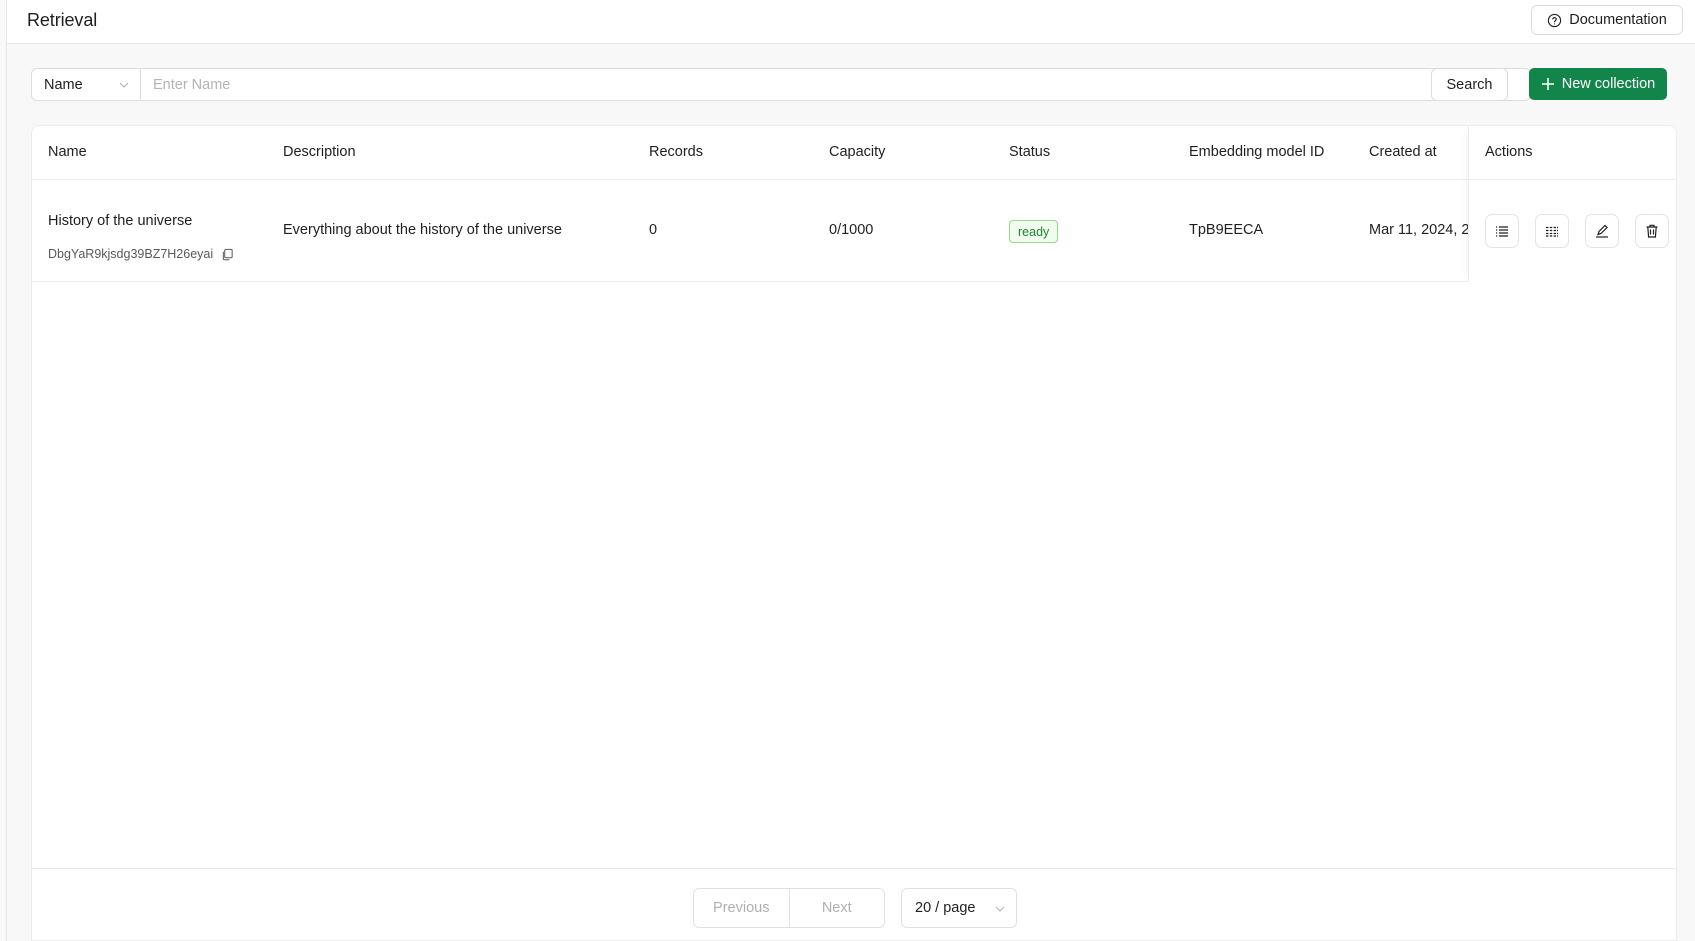 Image resolution: width=1695 pixels, height=941 pixels. What do you see at coordinates (854, 868) in the screenshot?
I see `pagination-divider` at bounding box center [854, 868].